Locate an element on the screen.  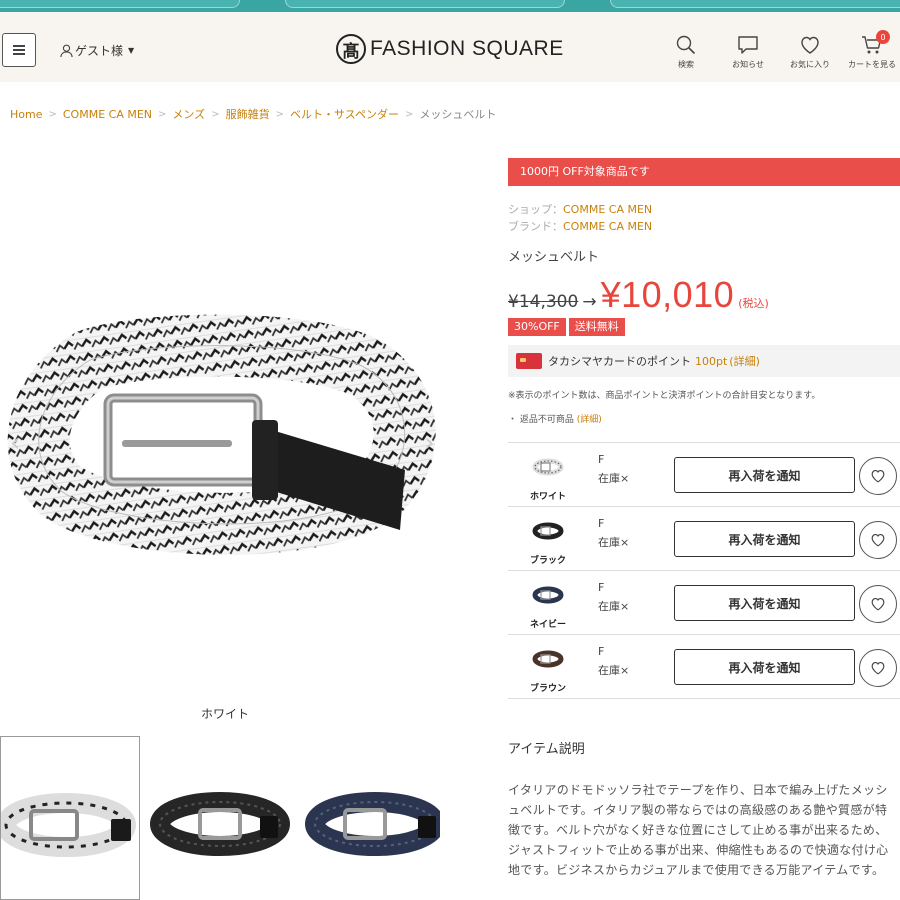
tax-label: (税込) is located at coordinates (753, 303).